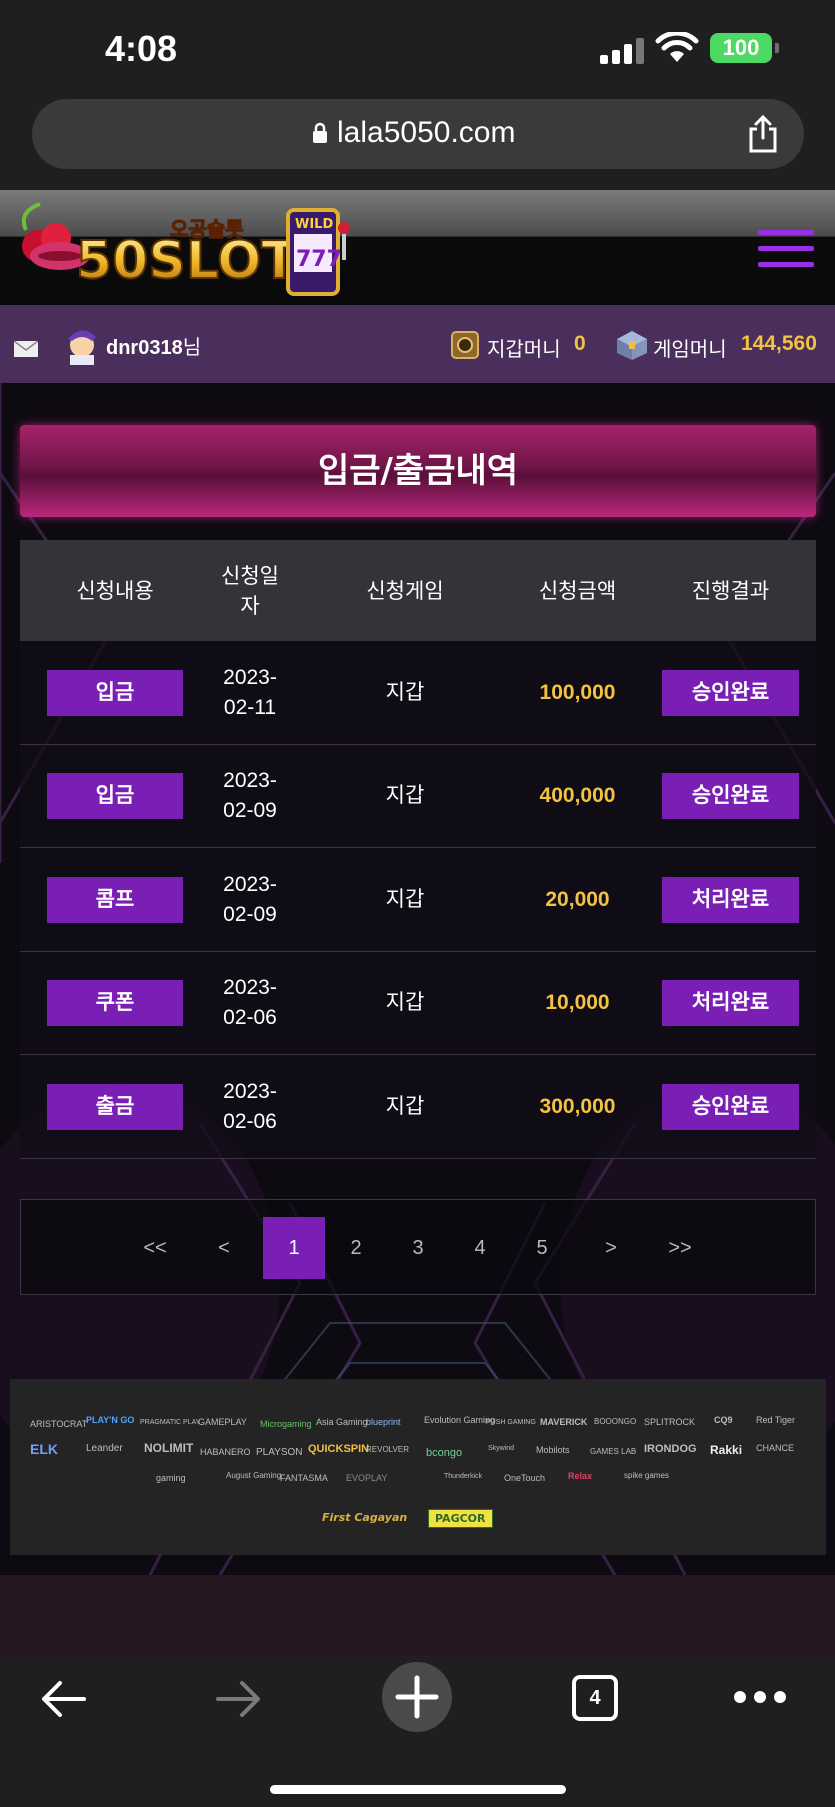  Describe the element at coordinates (26, 349) in the screenshot. I see `mail-icon` at that location.